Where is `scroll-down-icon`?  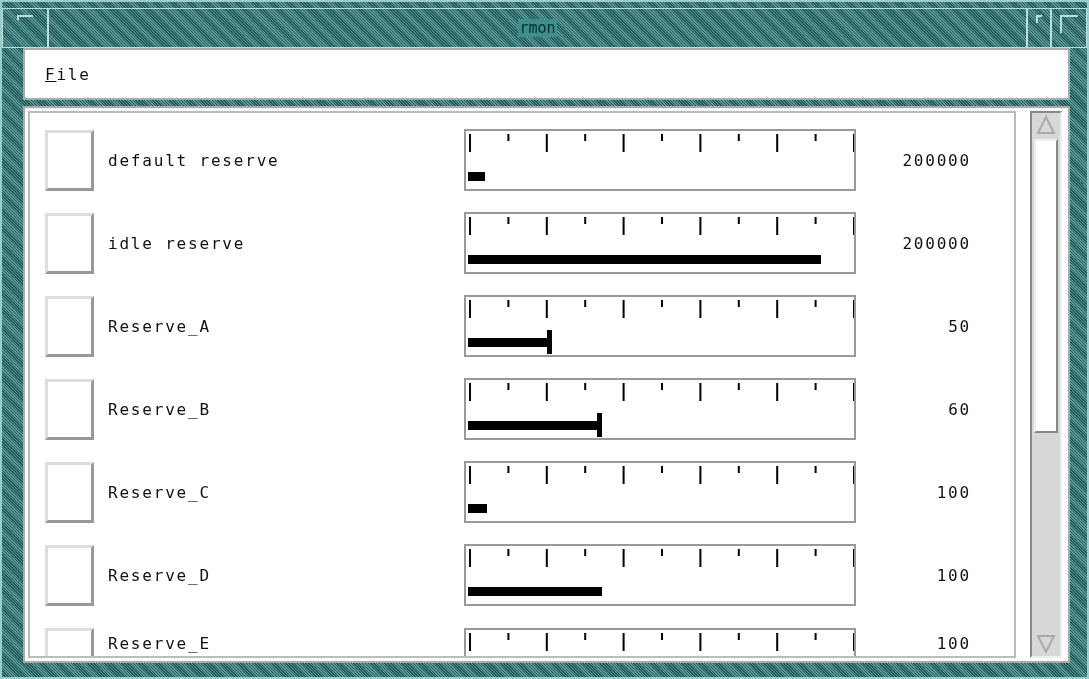 scroll-down-icon is located at coordinates (1046, 644).